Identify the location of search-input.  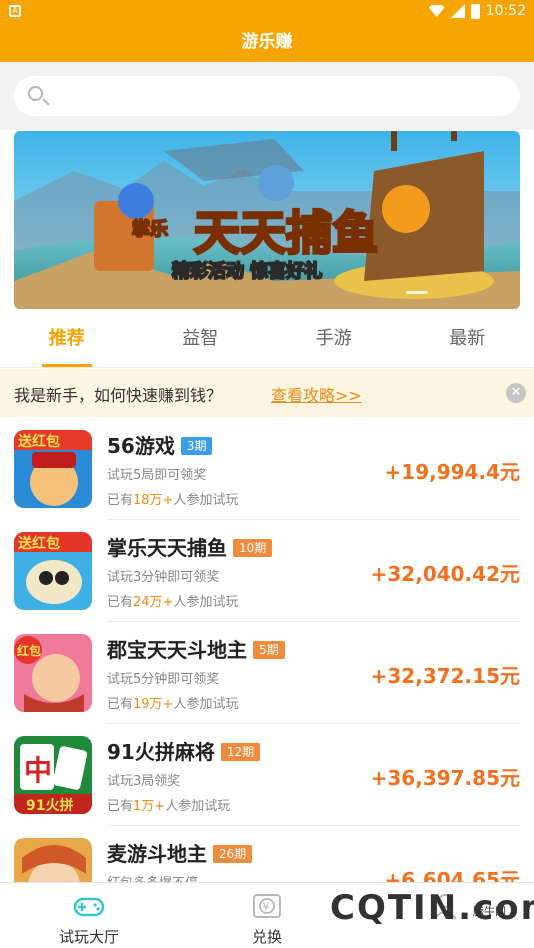
(267, 96).